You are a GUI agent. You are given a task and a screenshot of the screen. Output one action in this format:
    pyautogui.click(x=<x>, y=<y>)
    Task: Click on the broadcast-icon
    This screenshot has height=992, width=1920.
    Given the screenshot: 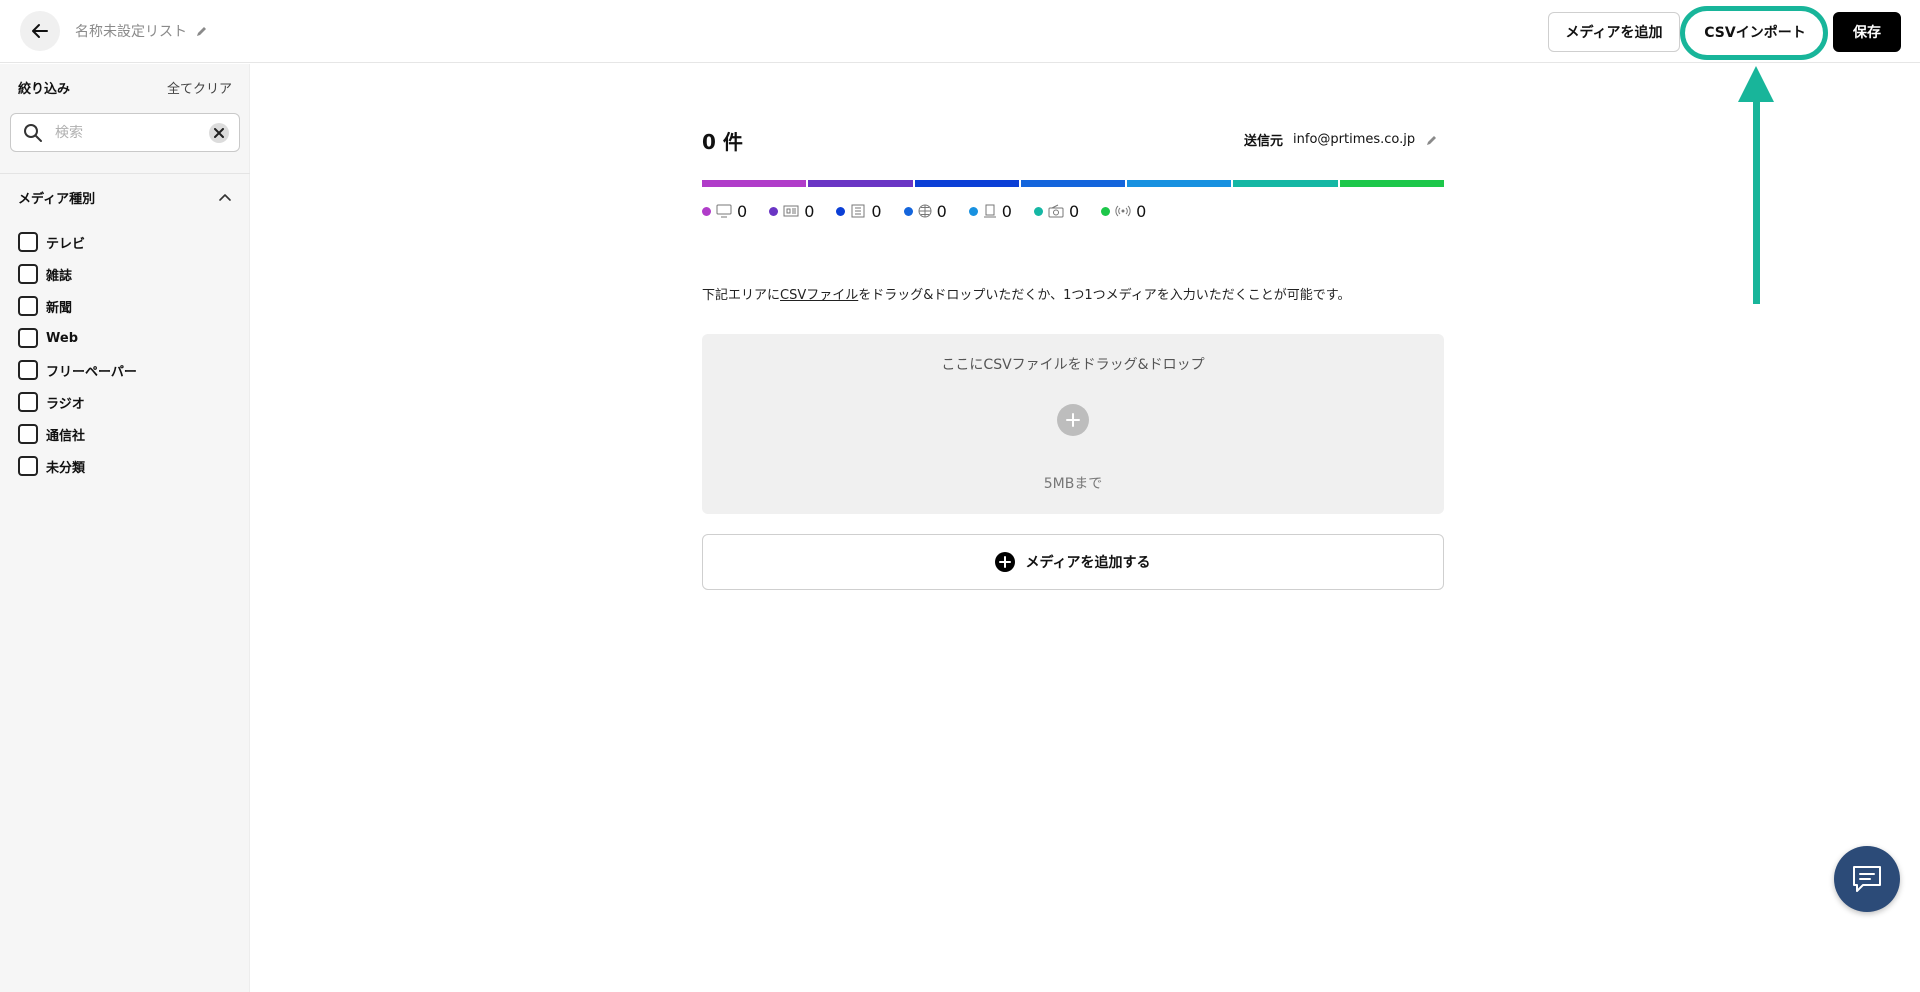 What is the action you would take?
    pyautogui.click(x=1123, y=211)
    